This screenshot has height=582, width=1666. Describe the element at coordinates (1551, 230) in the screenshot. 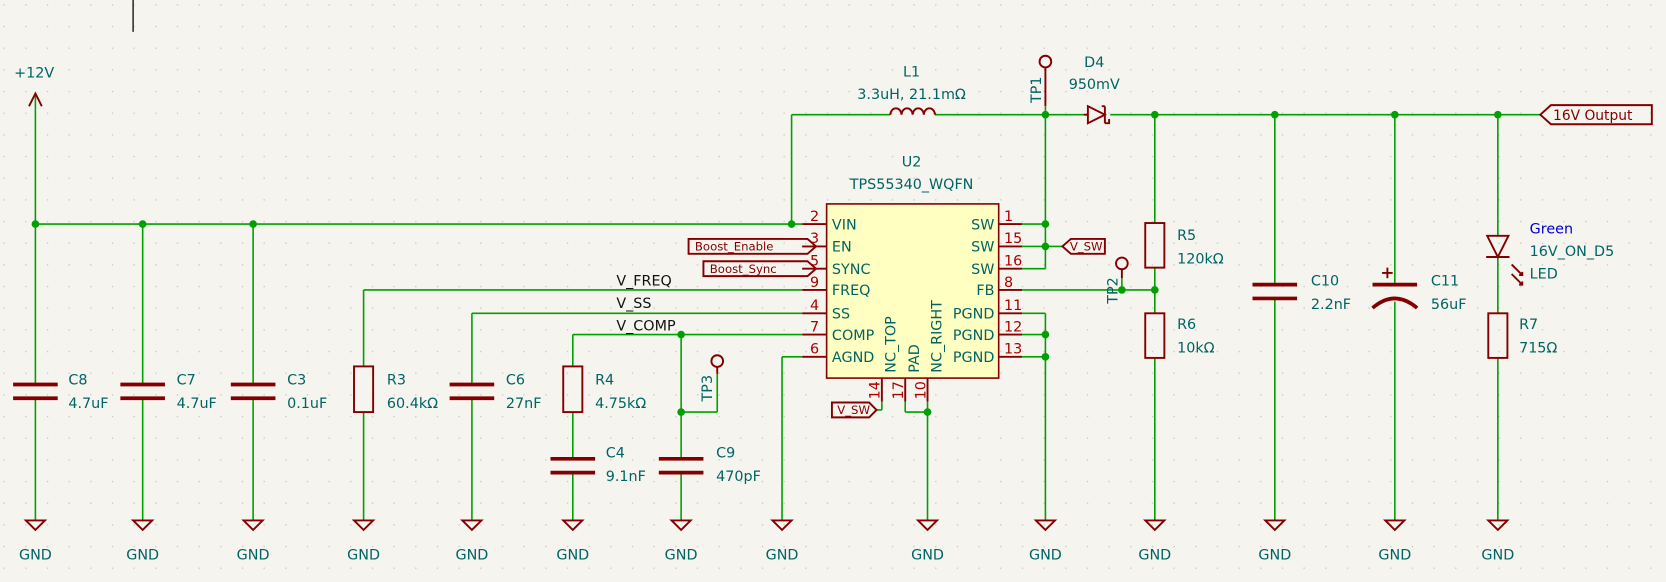

I see `d5-color: Green` at that location.